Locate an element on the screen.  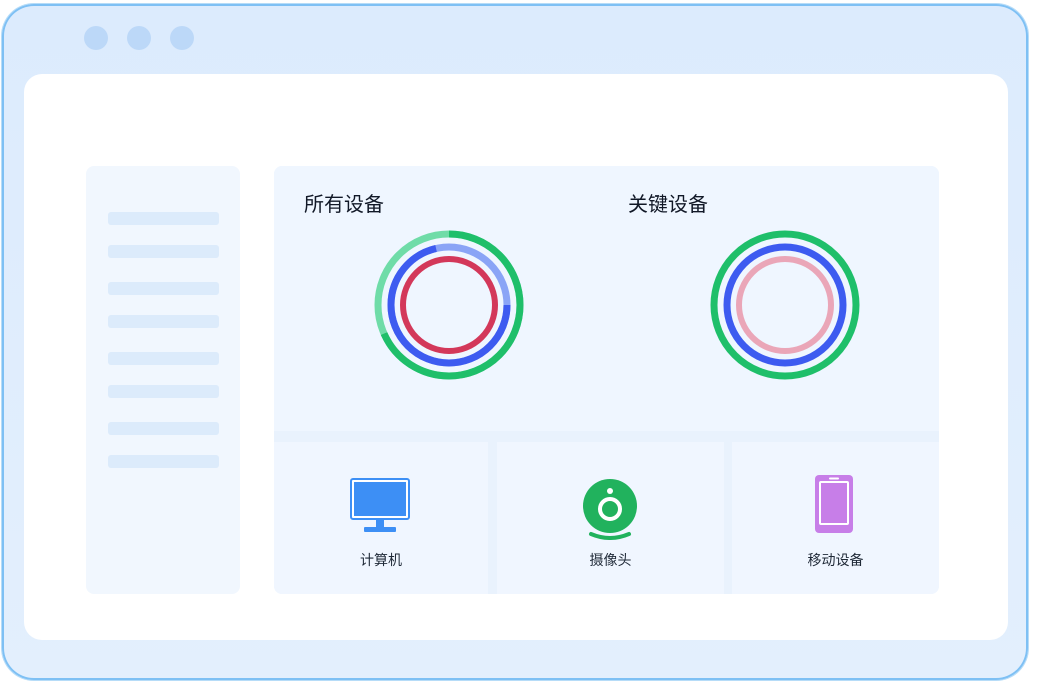
all-devices-inner-ring is located at coordinates (449, 305).